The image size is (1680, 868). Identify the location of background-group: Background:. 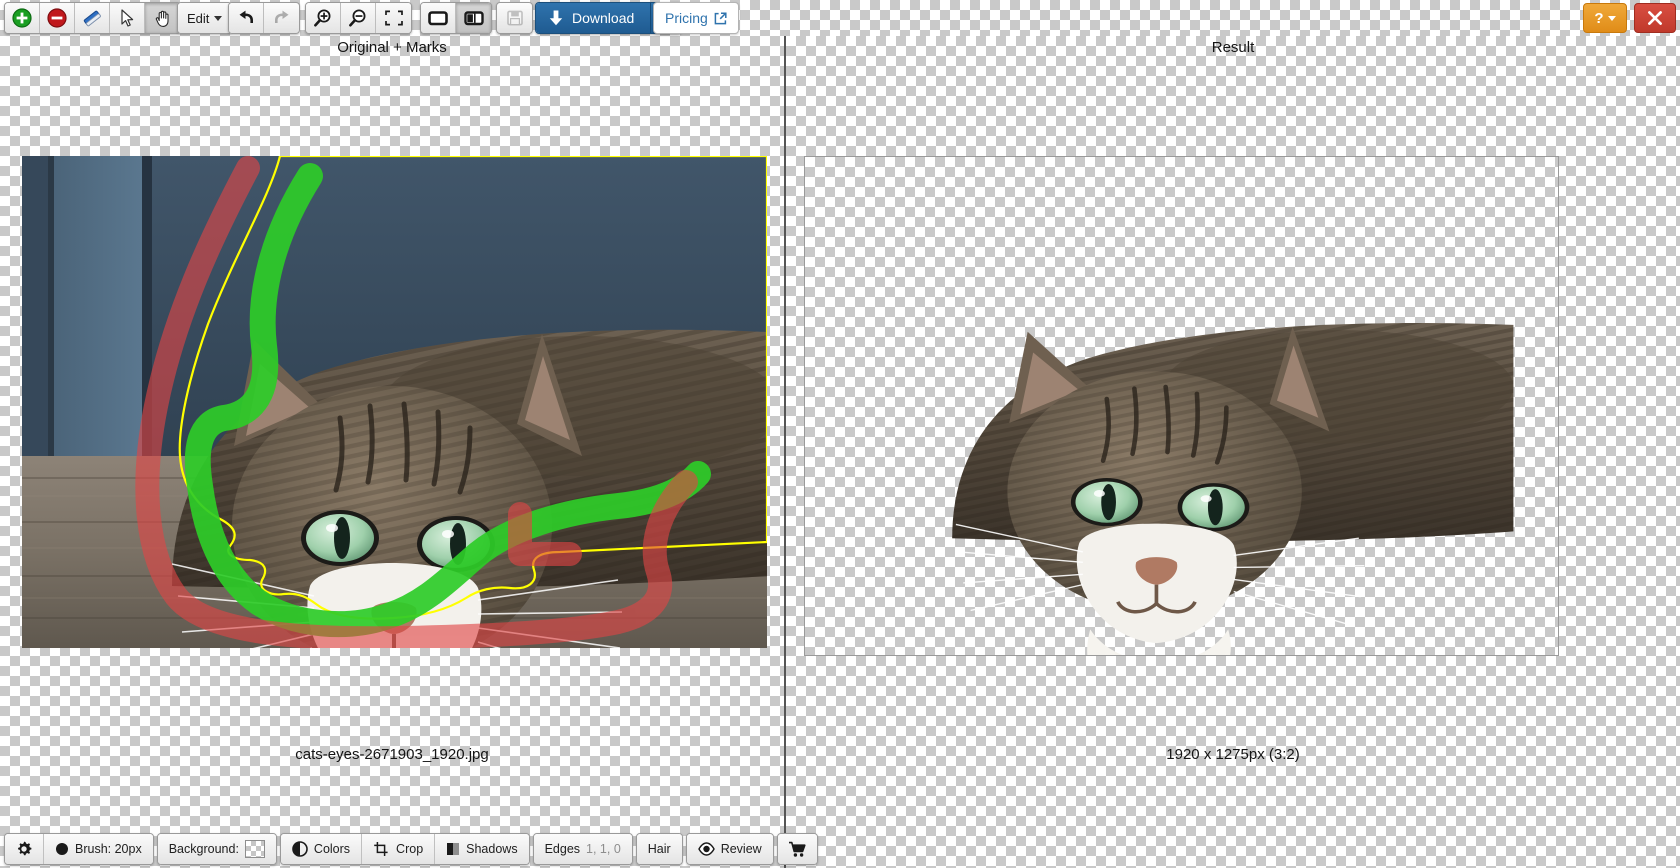
(216, 849).